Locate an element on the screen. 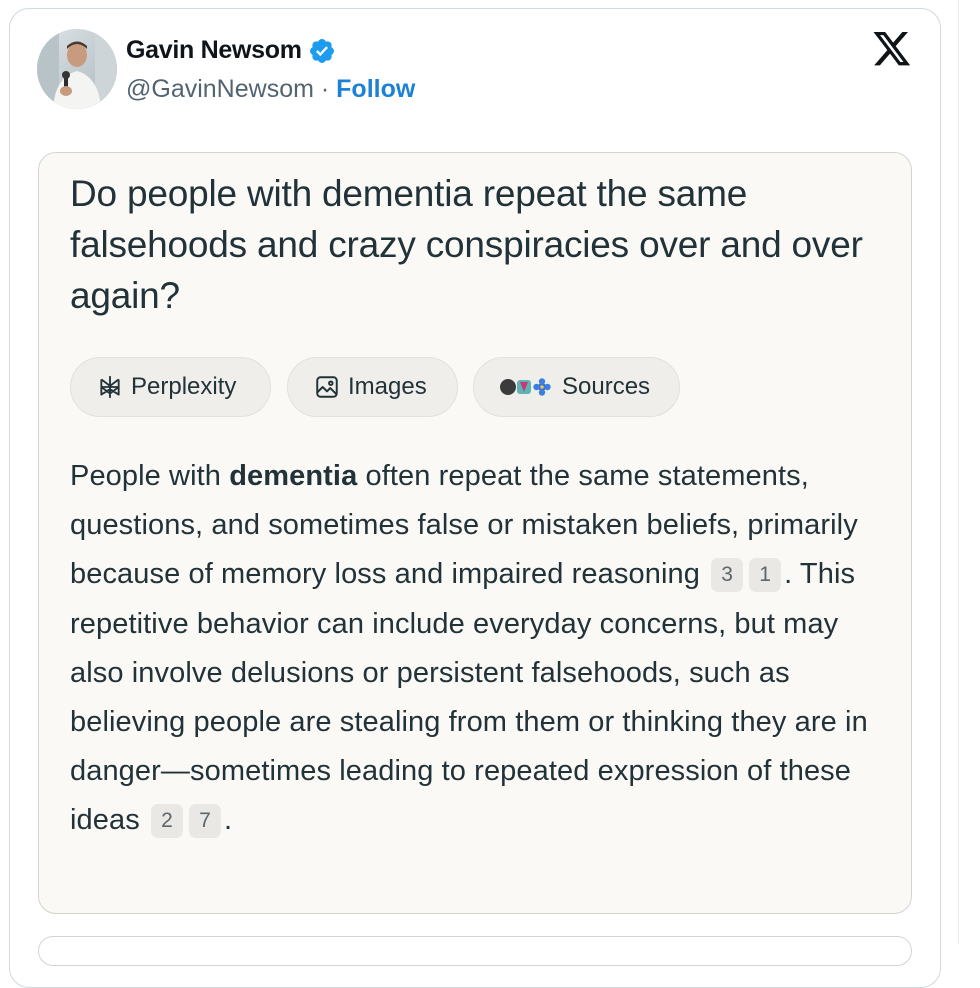  chip-perplexity: Perplexity is located at coordinates (170, 387).